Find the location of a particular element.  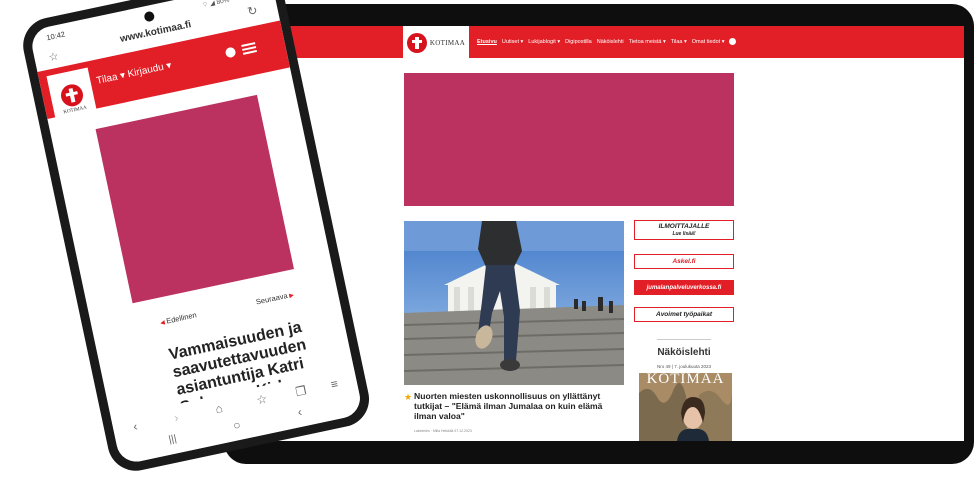

ilmoittajalle-button: ILMOITTAJALLE Lue lisää! is located at coordinates (684, 230).